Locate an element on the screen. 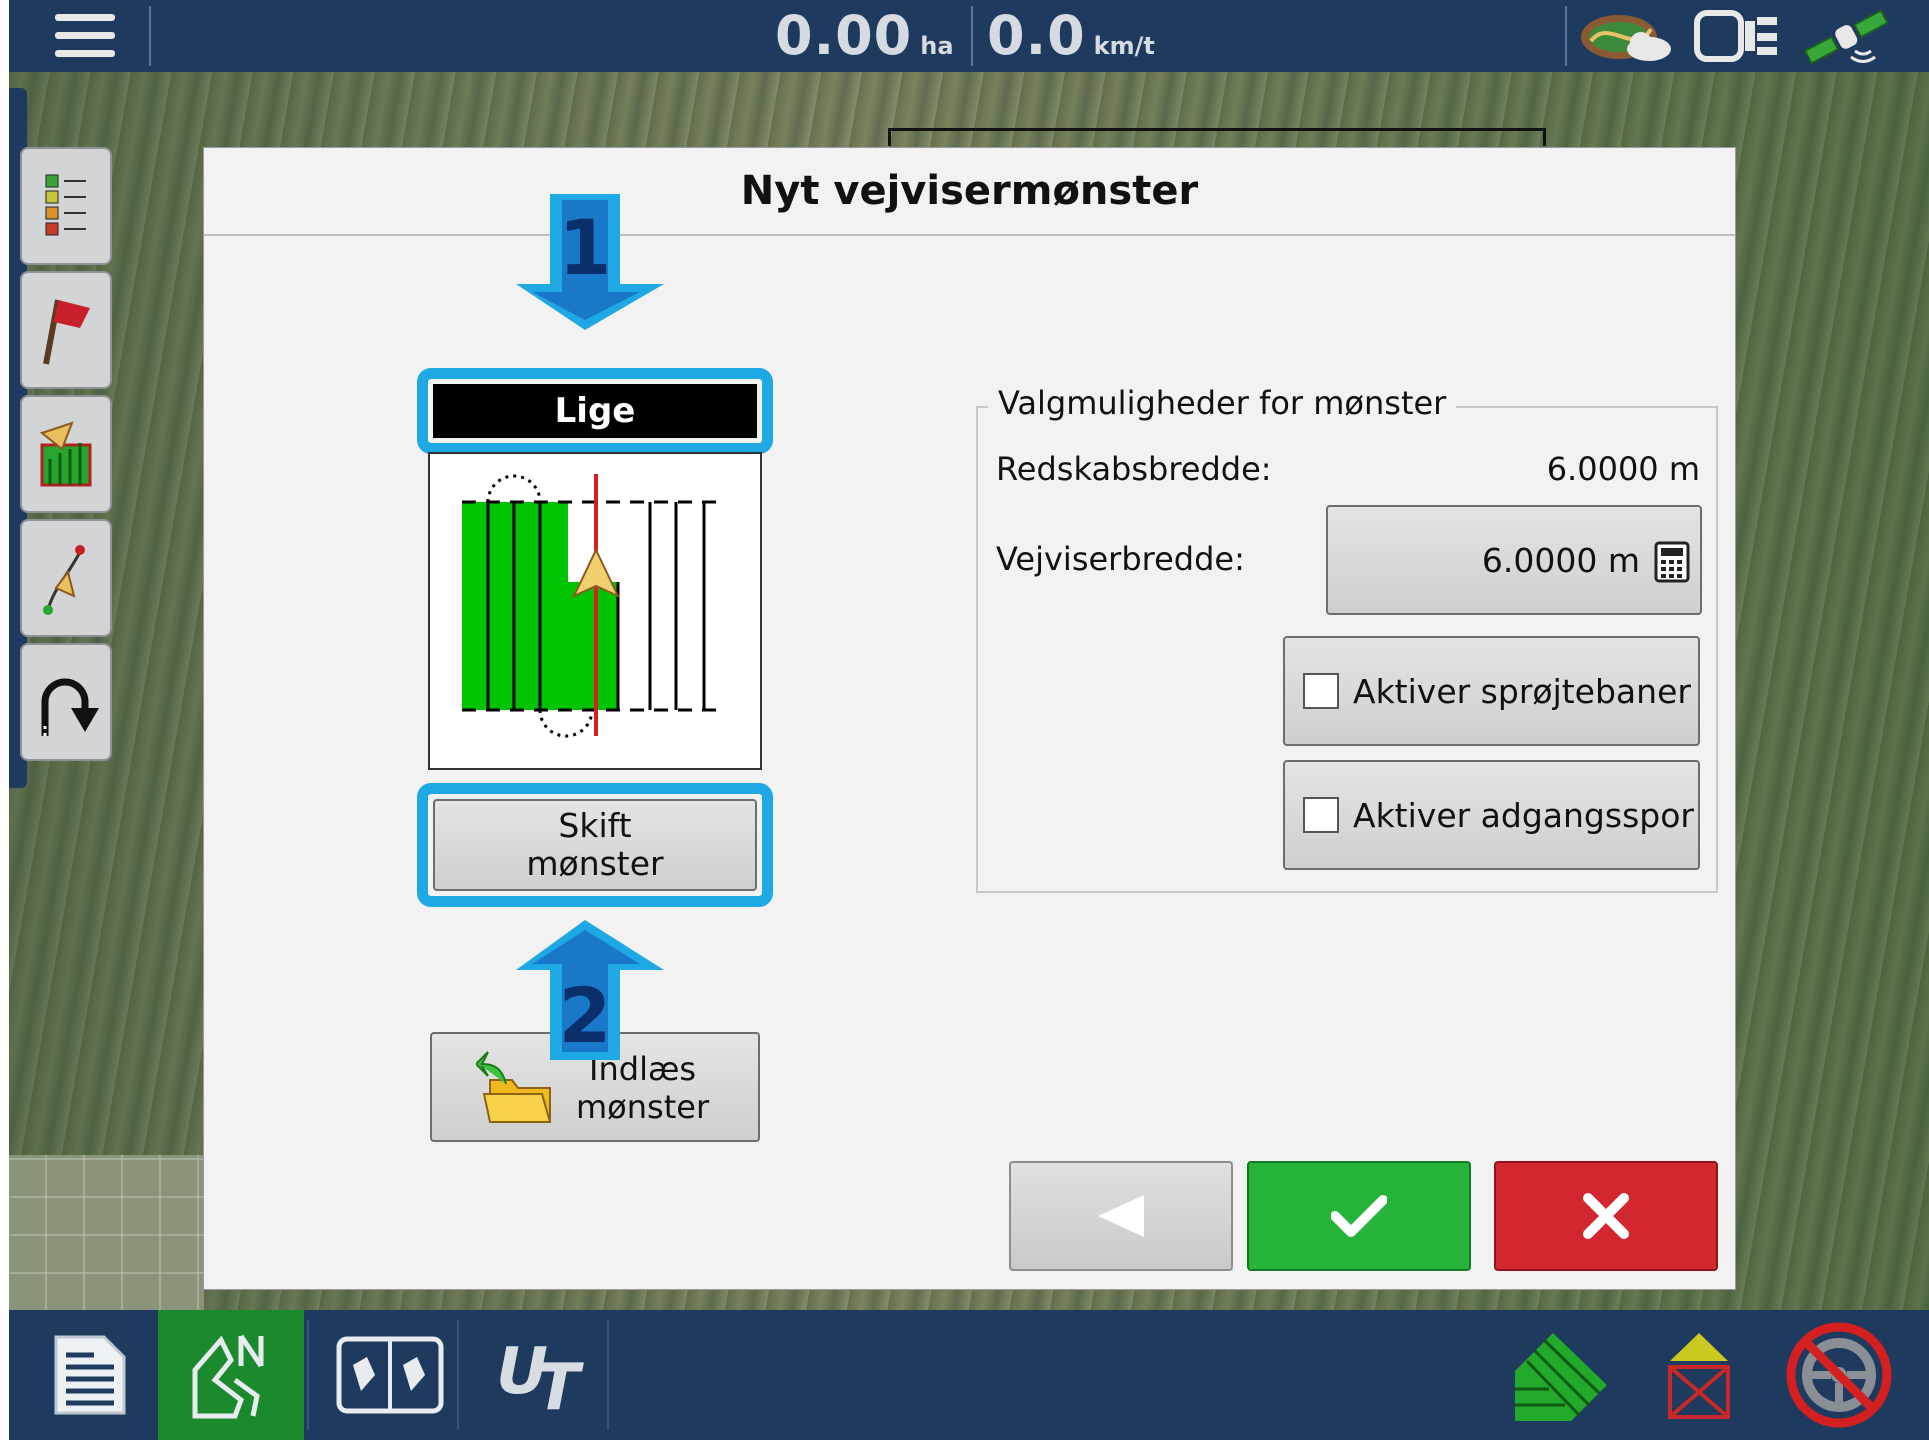 The image size is (1929, 1440). nav-summary-button is located at coordinates (90, 1375).